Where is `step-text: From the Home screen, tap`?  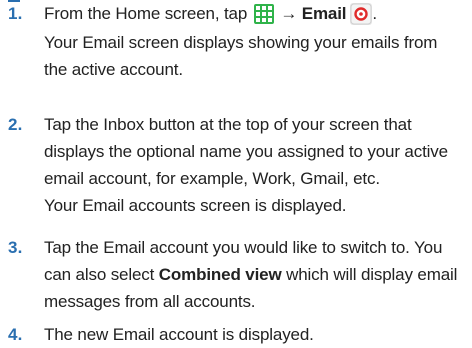
step-text: From the Home screen, tap is located at coordinates (148, 13).